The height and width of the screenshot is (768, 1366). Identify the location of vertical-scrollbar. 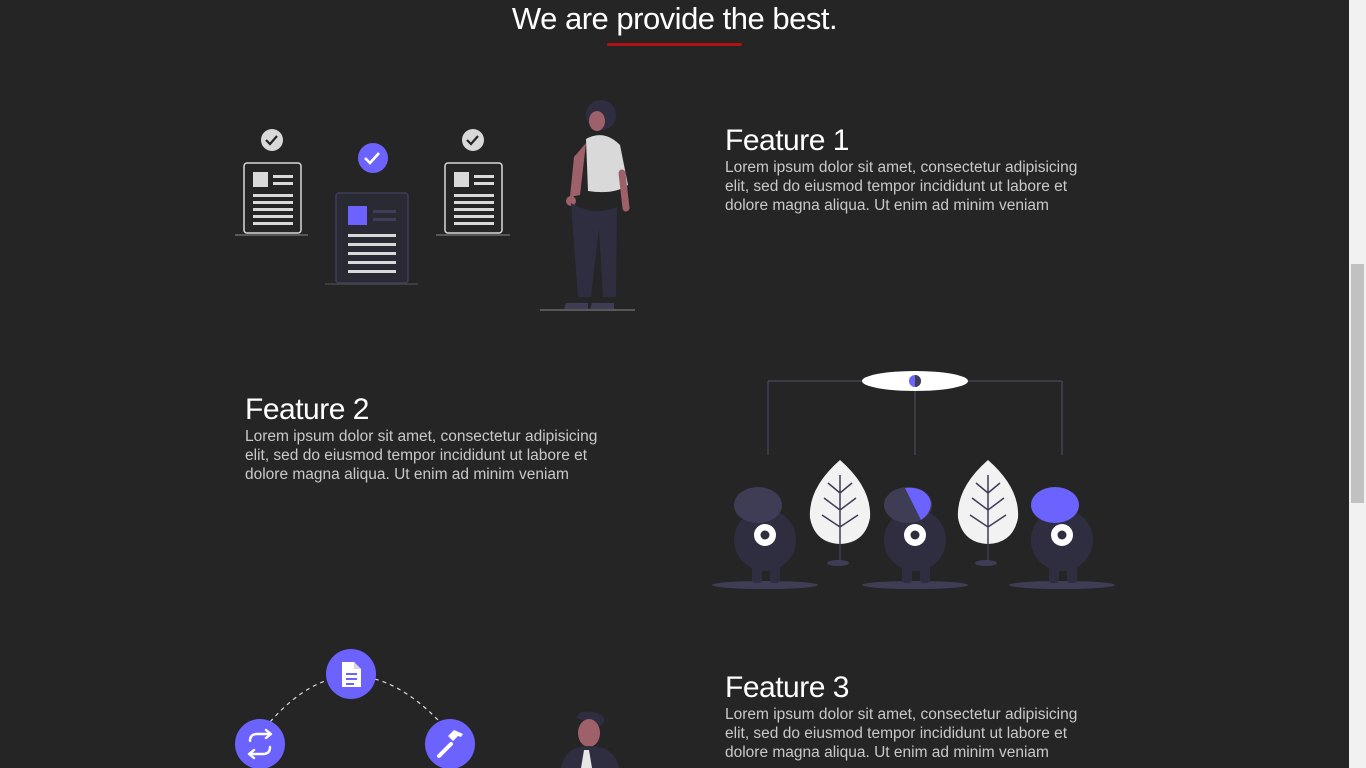
(1357, 384).